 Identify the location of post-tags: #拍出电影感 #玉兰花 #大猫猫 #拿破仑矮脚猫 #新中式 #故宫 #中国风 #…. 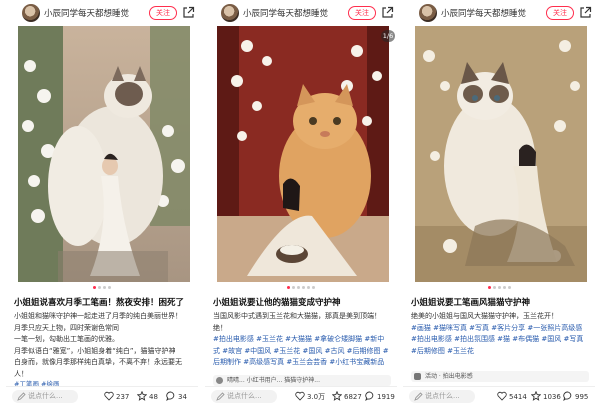
(302, 351).